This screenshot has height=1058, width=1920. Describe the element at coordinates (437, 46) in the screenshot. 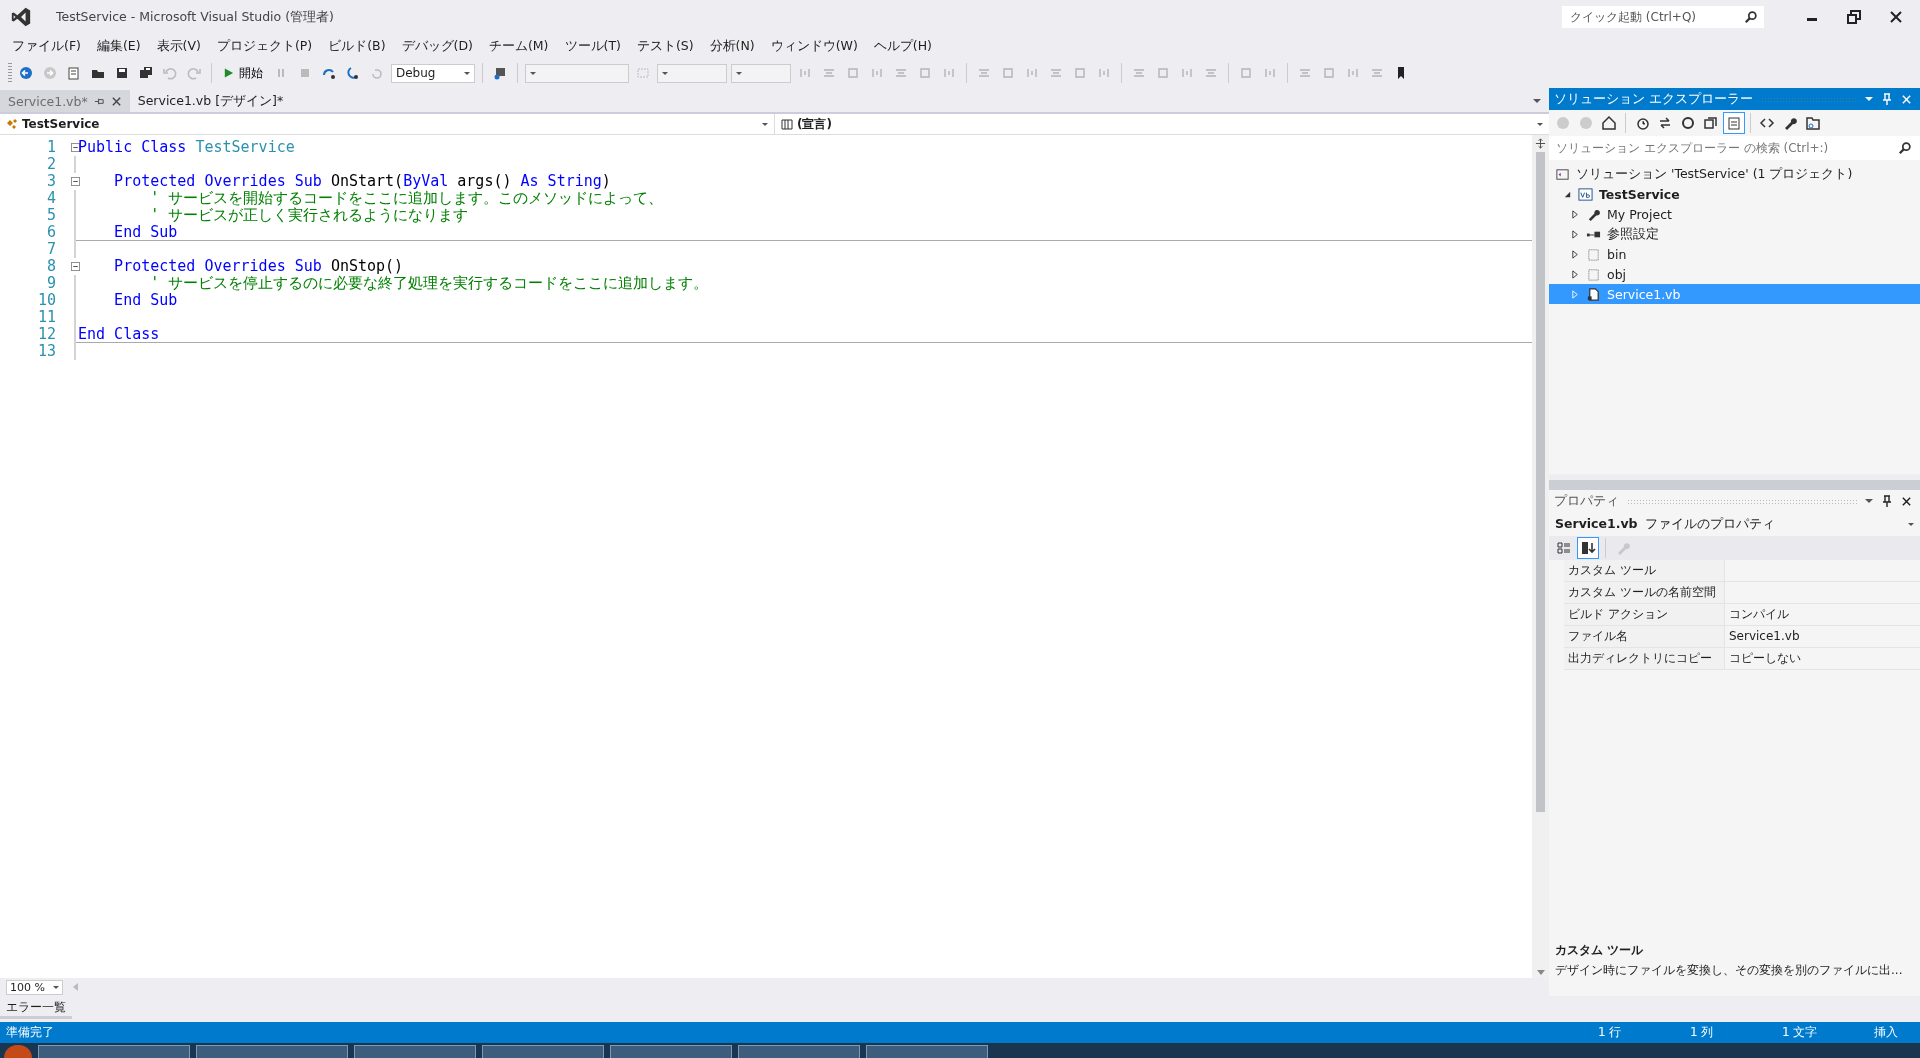

I see `menu-item: デバッグ(D)` at that location.